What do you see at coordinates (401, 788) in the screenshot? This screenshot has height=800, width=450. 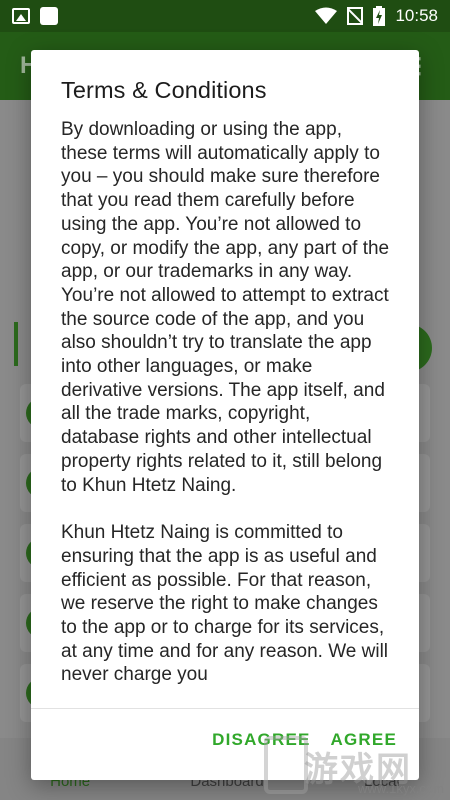 I see `watermark-url: www.1kyx.com` at bounding box center [401, 788].